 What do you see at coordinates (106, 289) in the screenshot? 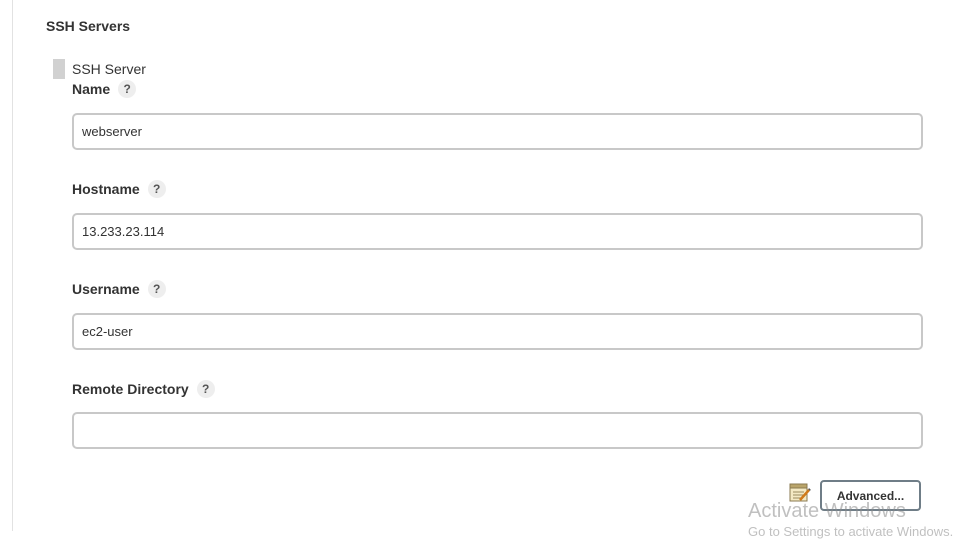
I see `username-label-text: Username` at bounding box center [106, 289].